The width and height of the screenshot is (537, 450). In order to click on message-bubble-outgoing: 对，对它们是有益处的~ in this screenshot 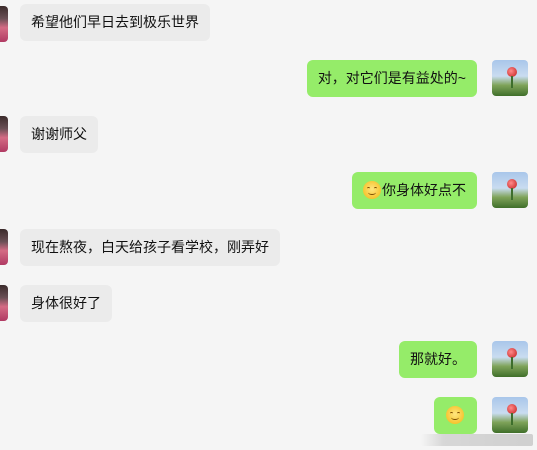, I will do `click(391, 78)`.